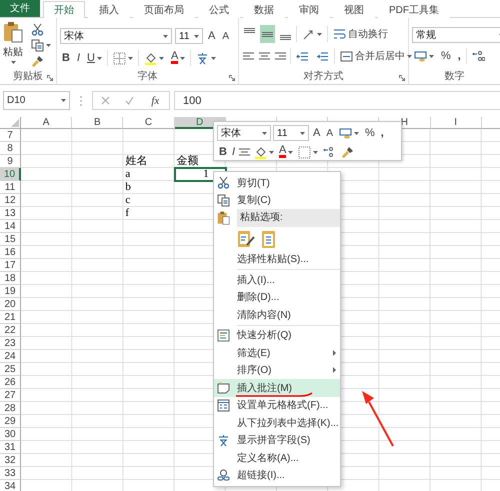 The height and width of the screenshot is (491, 500). What do you see at coordinates (277, 370) in the screenshot?
I see `menu-item: 排序(O)` at bounding box center [277, 370].